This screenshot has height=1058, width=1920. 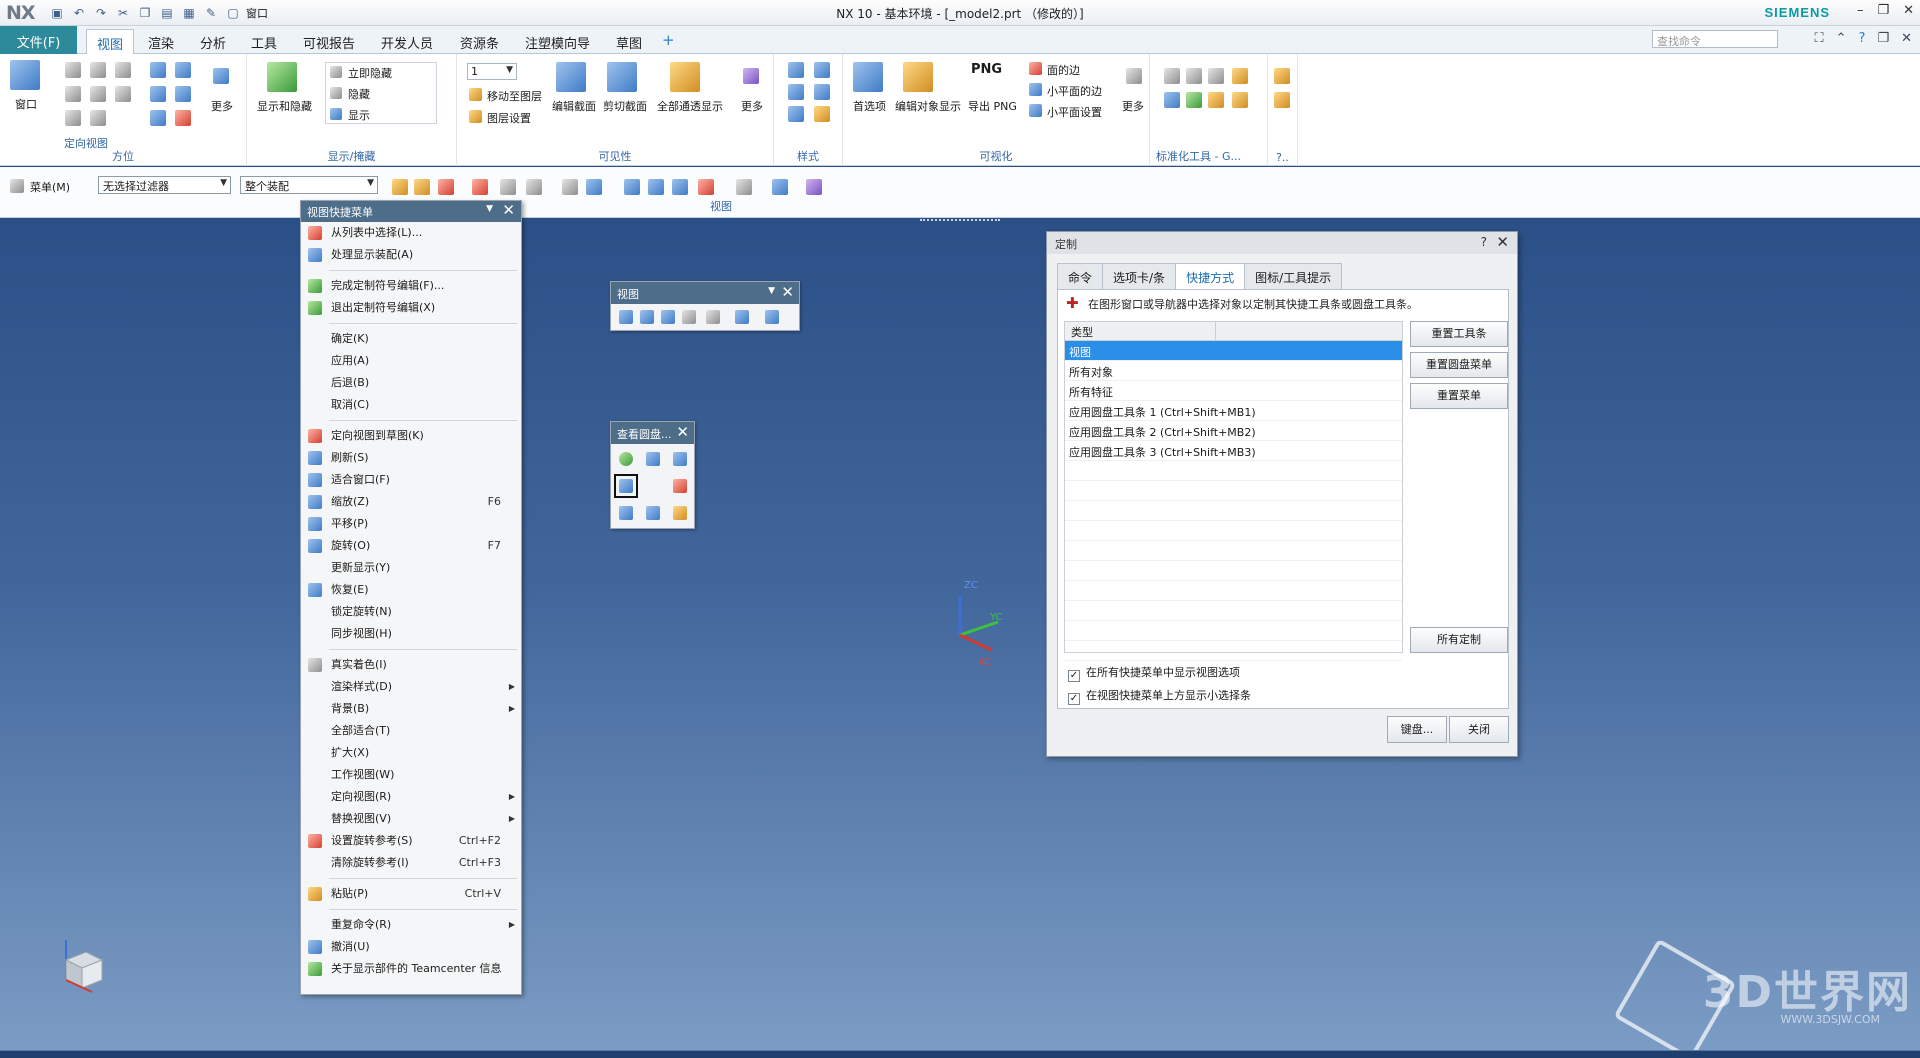 I want to click on tab-shortcuts: 快捷方式, so click(x=1210, y=276).